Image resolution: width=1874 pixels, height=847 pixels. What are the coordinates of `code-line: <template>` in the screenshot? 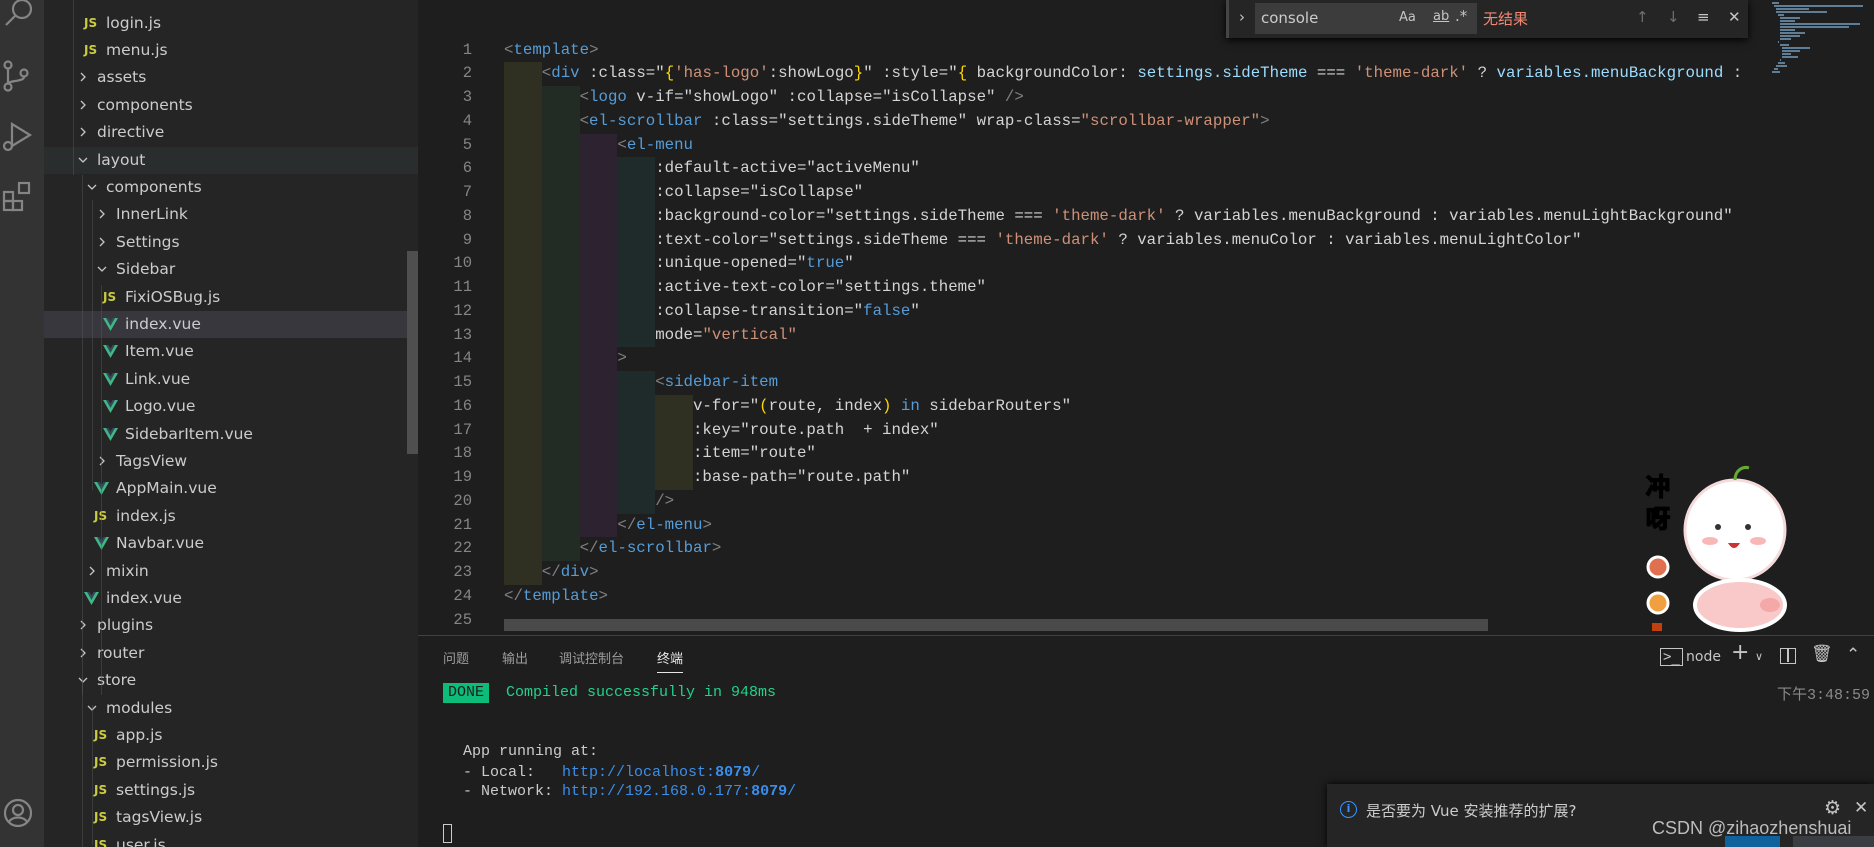 It's located at (551, 51).